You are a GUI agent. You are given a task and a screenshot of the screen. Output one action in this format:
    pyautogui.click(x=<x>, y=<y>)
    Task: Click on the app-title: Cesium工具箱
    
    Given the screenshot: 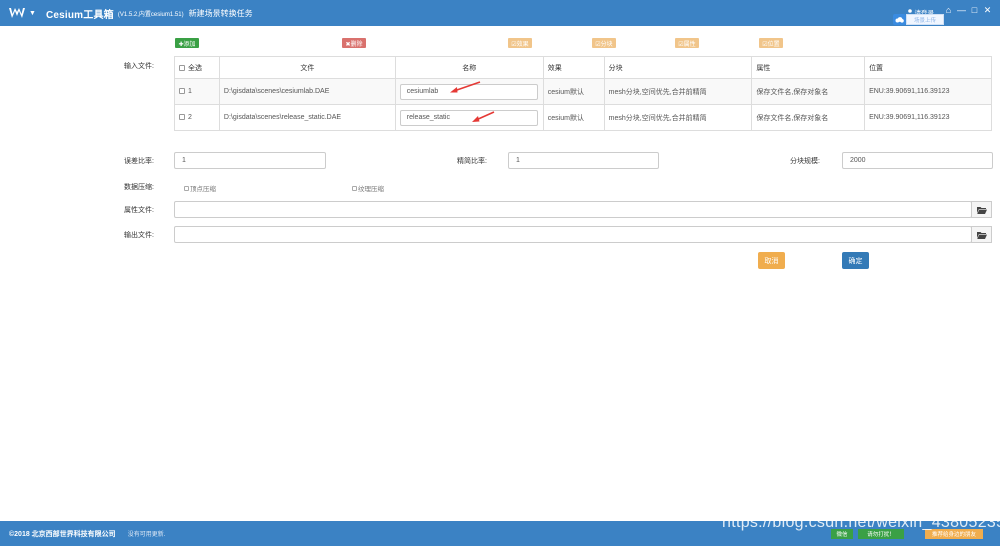 What is the action you would take?
    pyautogui.click(x=79, y=15)
    